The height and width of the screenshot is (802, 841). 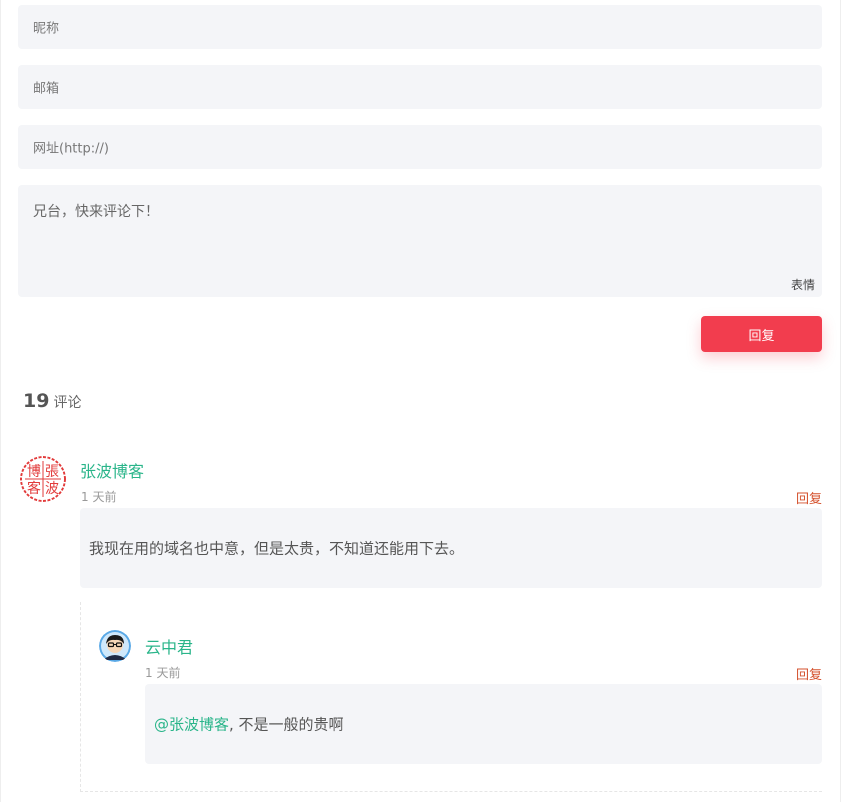 I want to click on comment-text: 我现在用的域名也中意，但是太贵，不知道还能用下去。, so click(x=277, y=548).